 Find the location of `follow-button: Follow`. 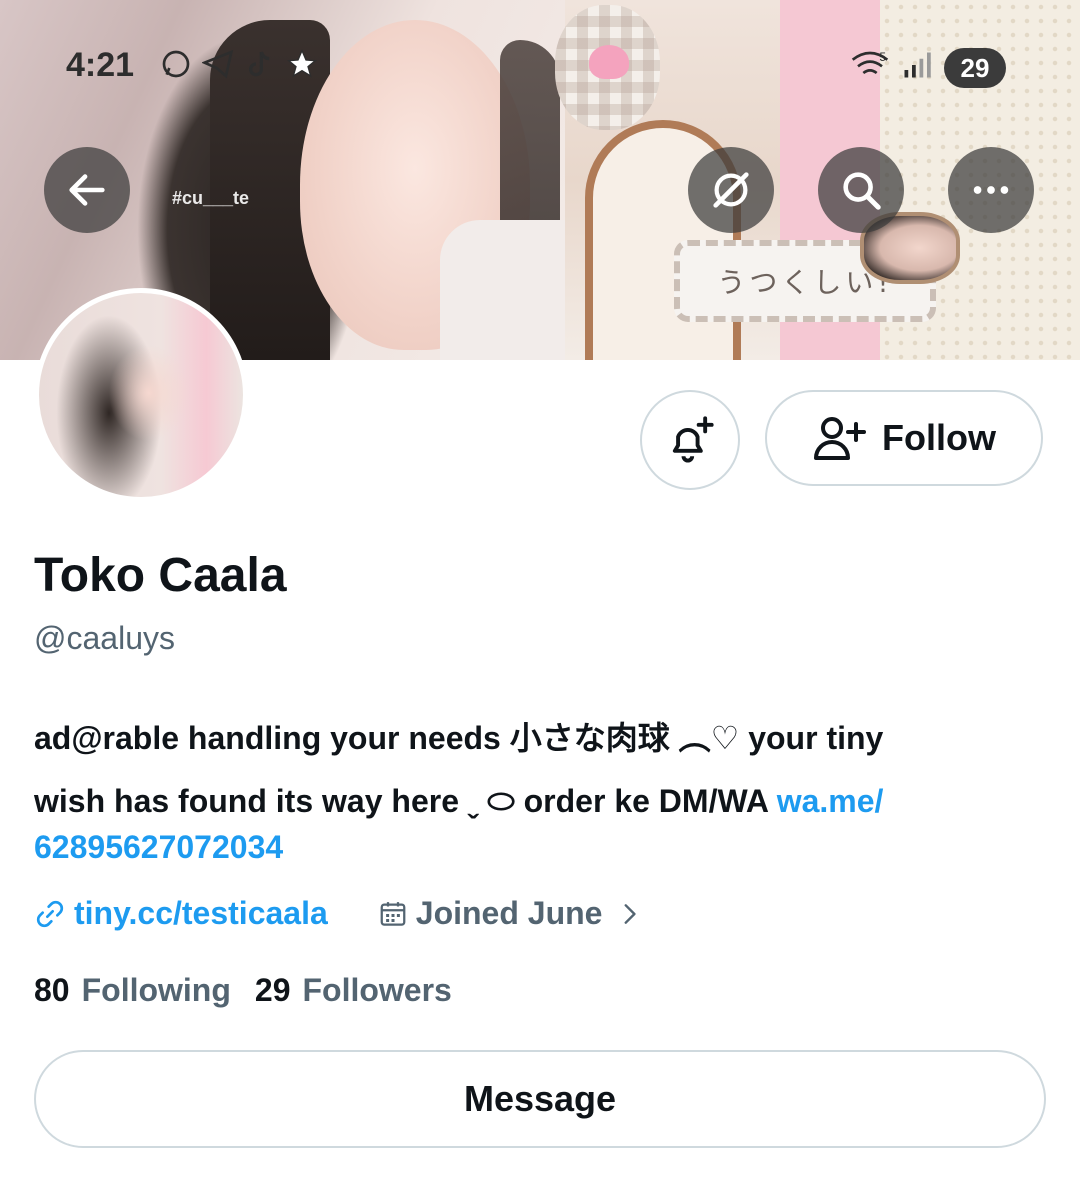

follow-button: Follow is located at coordinates (904, 438).